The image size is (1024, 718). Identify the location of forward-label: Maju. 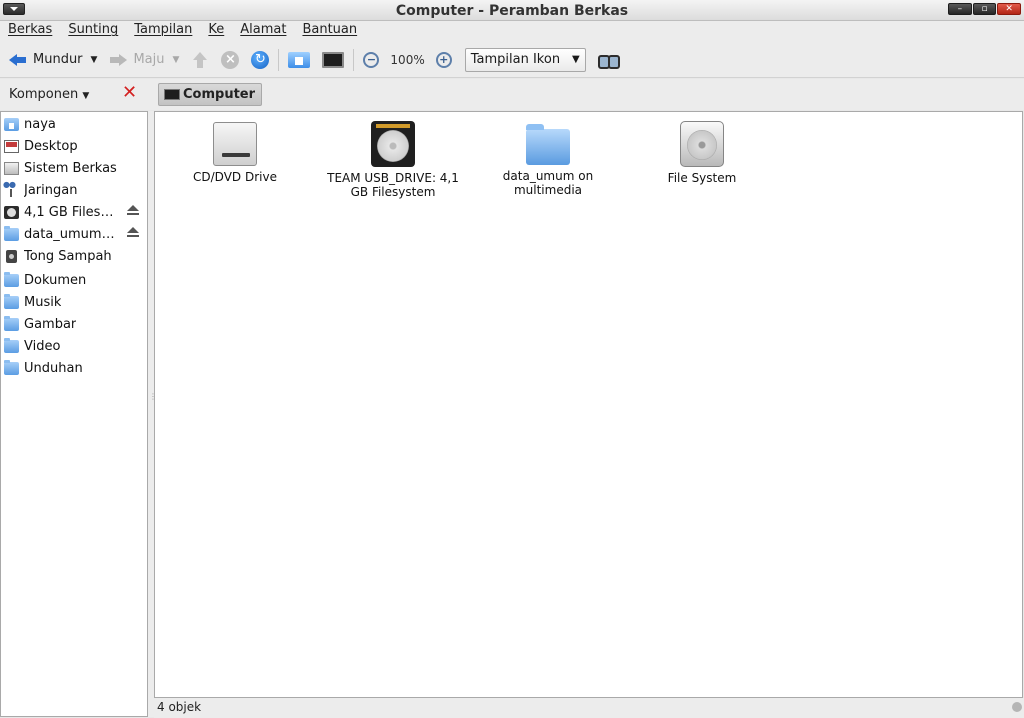
(149, 59).